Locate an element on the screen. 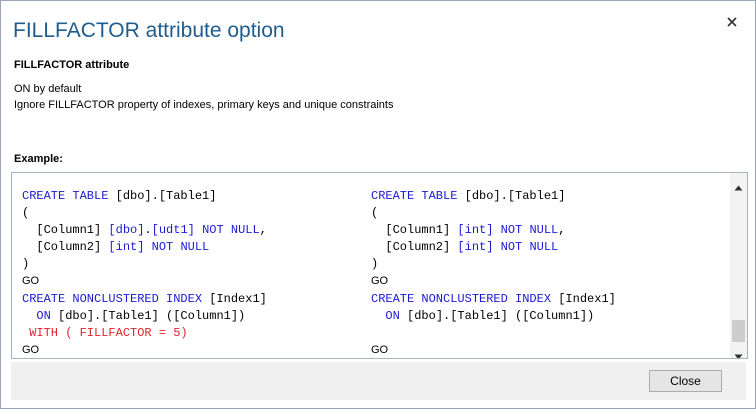  code-line: WITH ( FILLFACTOR = 5) is located at coordinates (144, 333).